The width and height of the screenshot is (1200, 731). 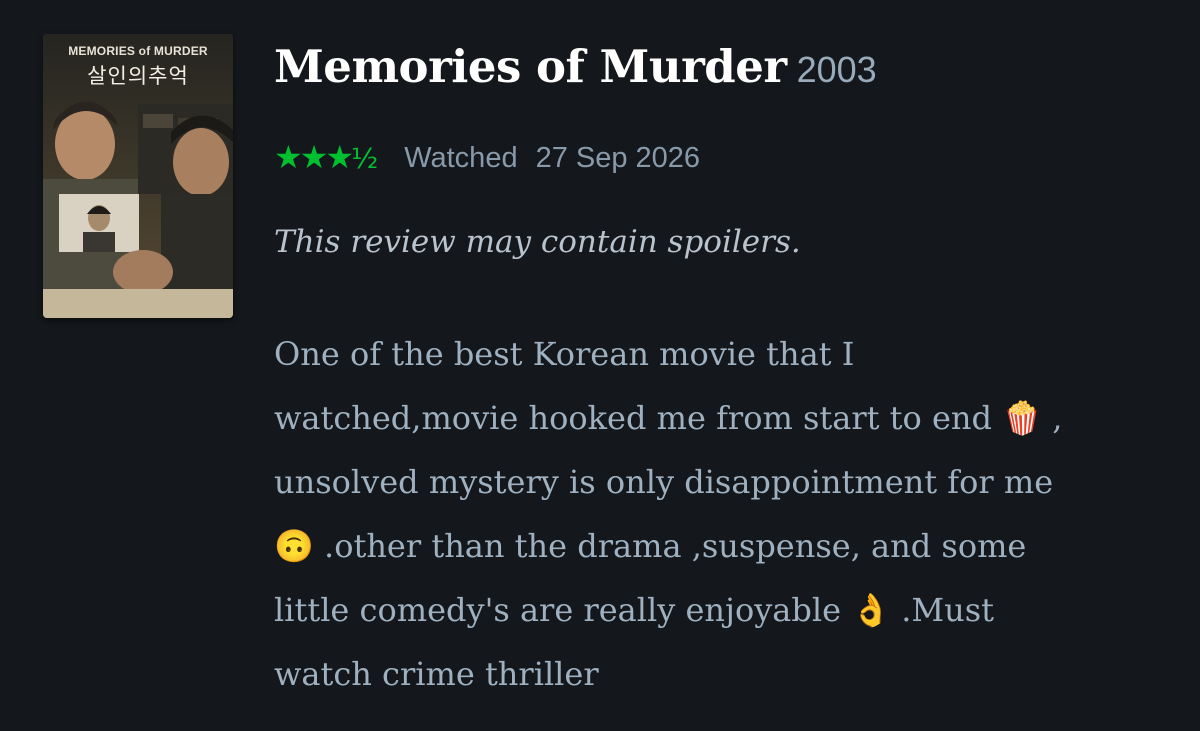 I want to click on star-rating: ★★★½, so click(x=326, y=158).